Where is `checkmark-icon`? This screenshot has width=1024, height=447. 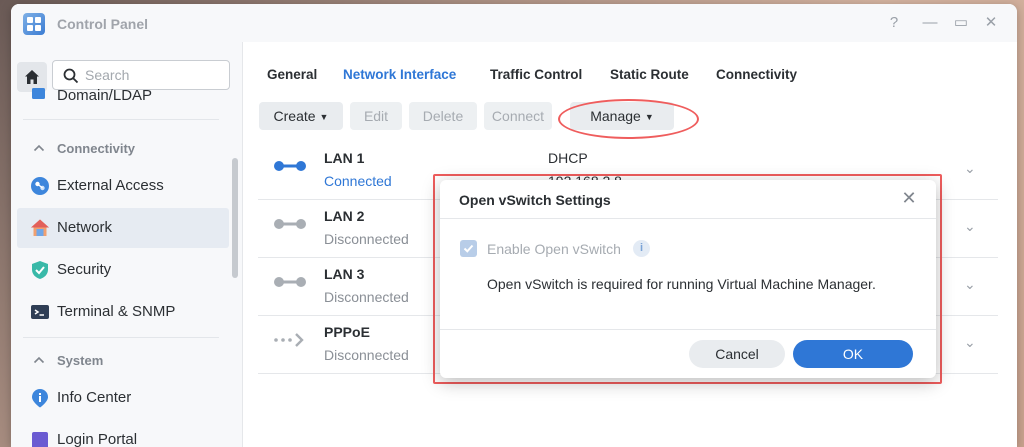
checkmark-icon is located at coordinates (468, 248).